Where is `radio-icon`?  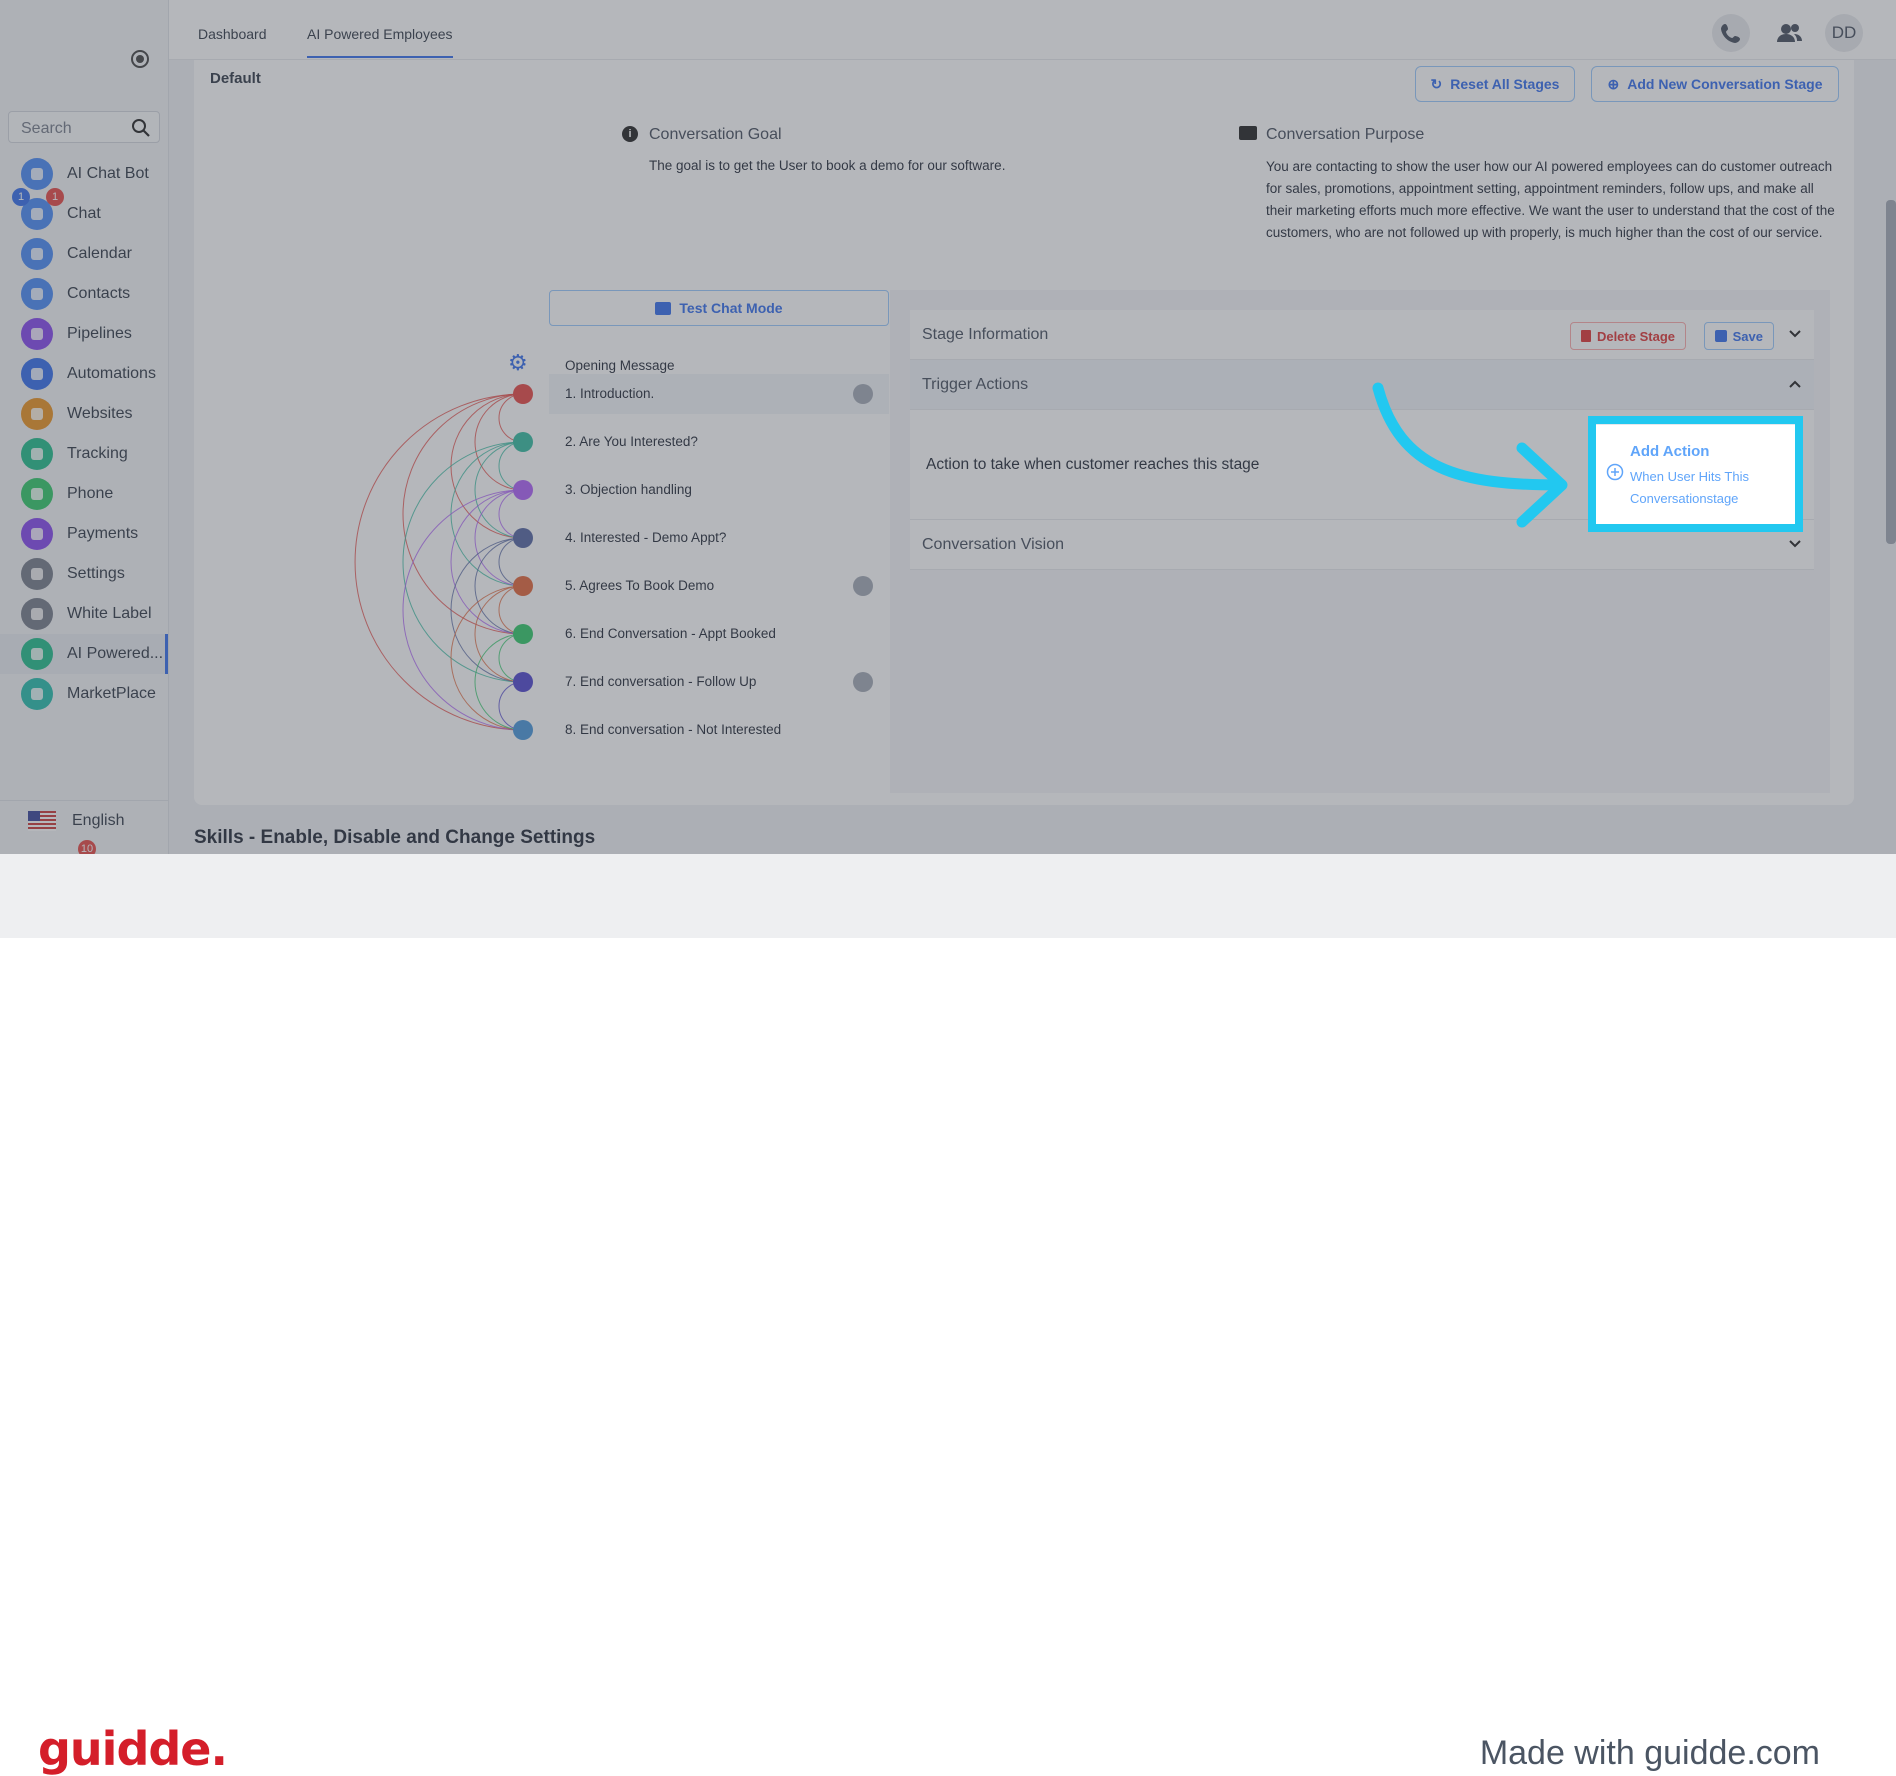 radio-icon is located at coordinates (140, 59).